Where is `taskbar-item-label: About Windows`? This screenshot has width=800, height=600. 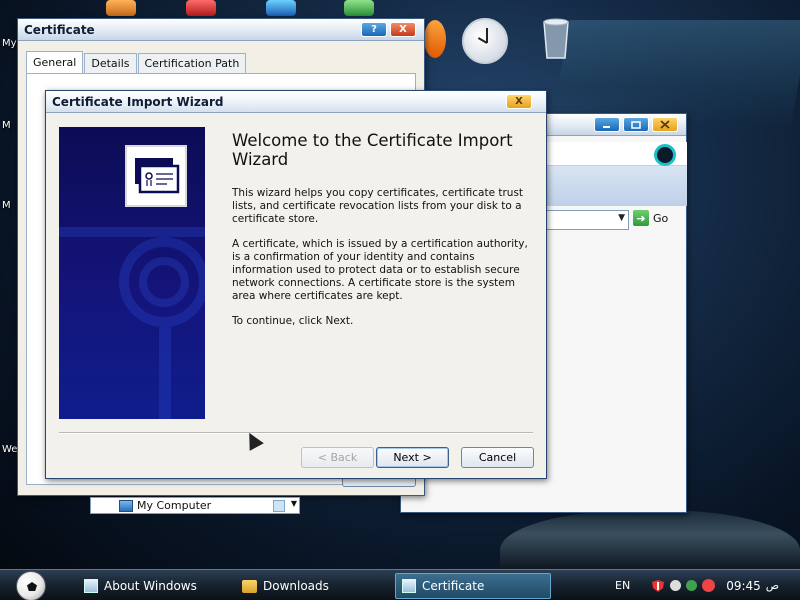 taskbar-item-label: About Windows is located at coordinates (150, 586).